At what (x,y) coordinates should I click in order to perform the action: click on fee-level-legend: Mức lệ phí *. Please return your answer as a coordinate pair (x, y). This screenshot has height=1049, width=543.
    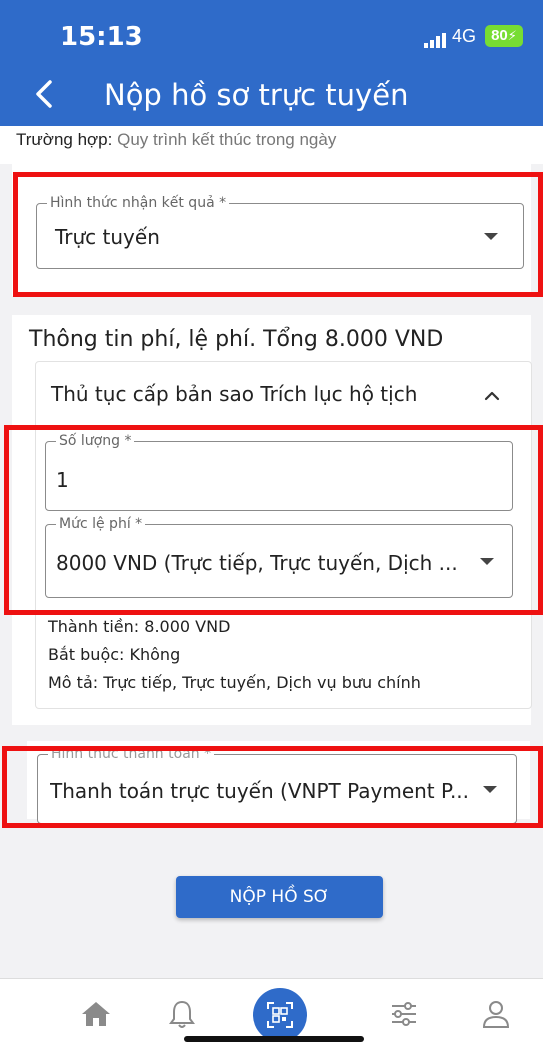
    Looking at the image, I should click on (101, 524).